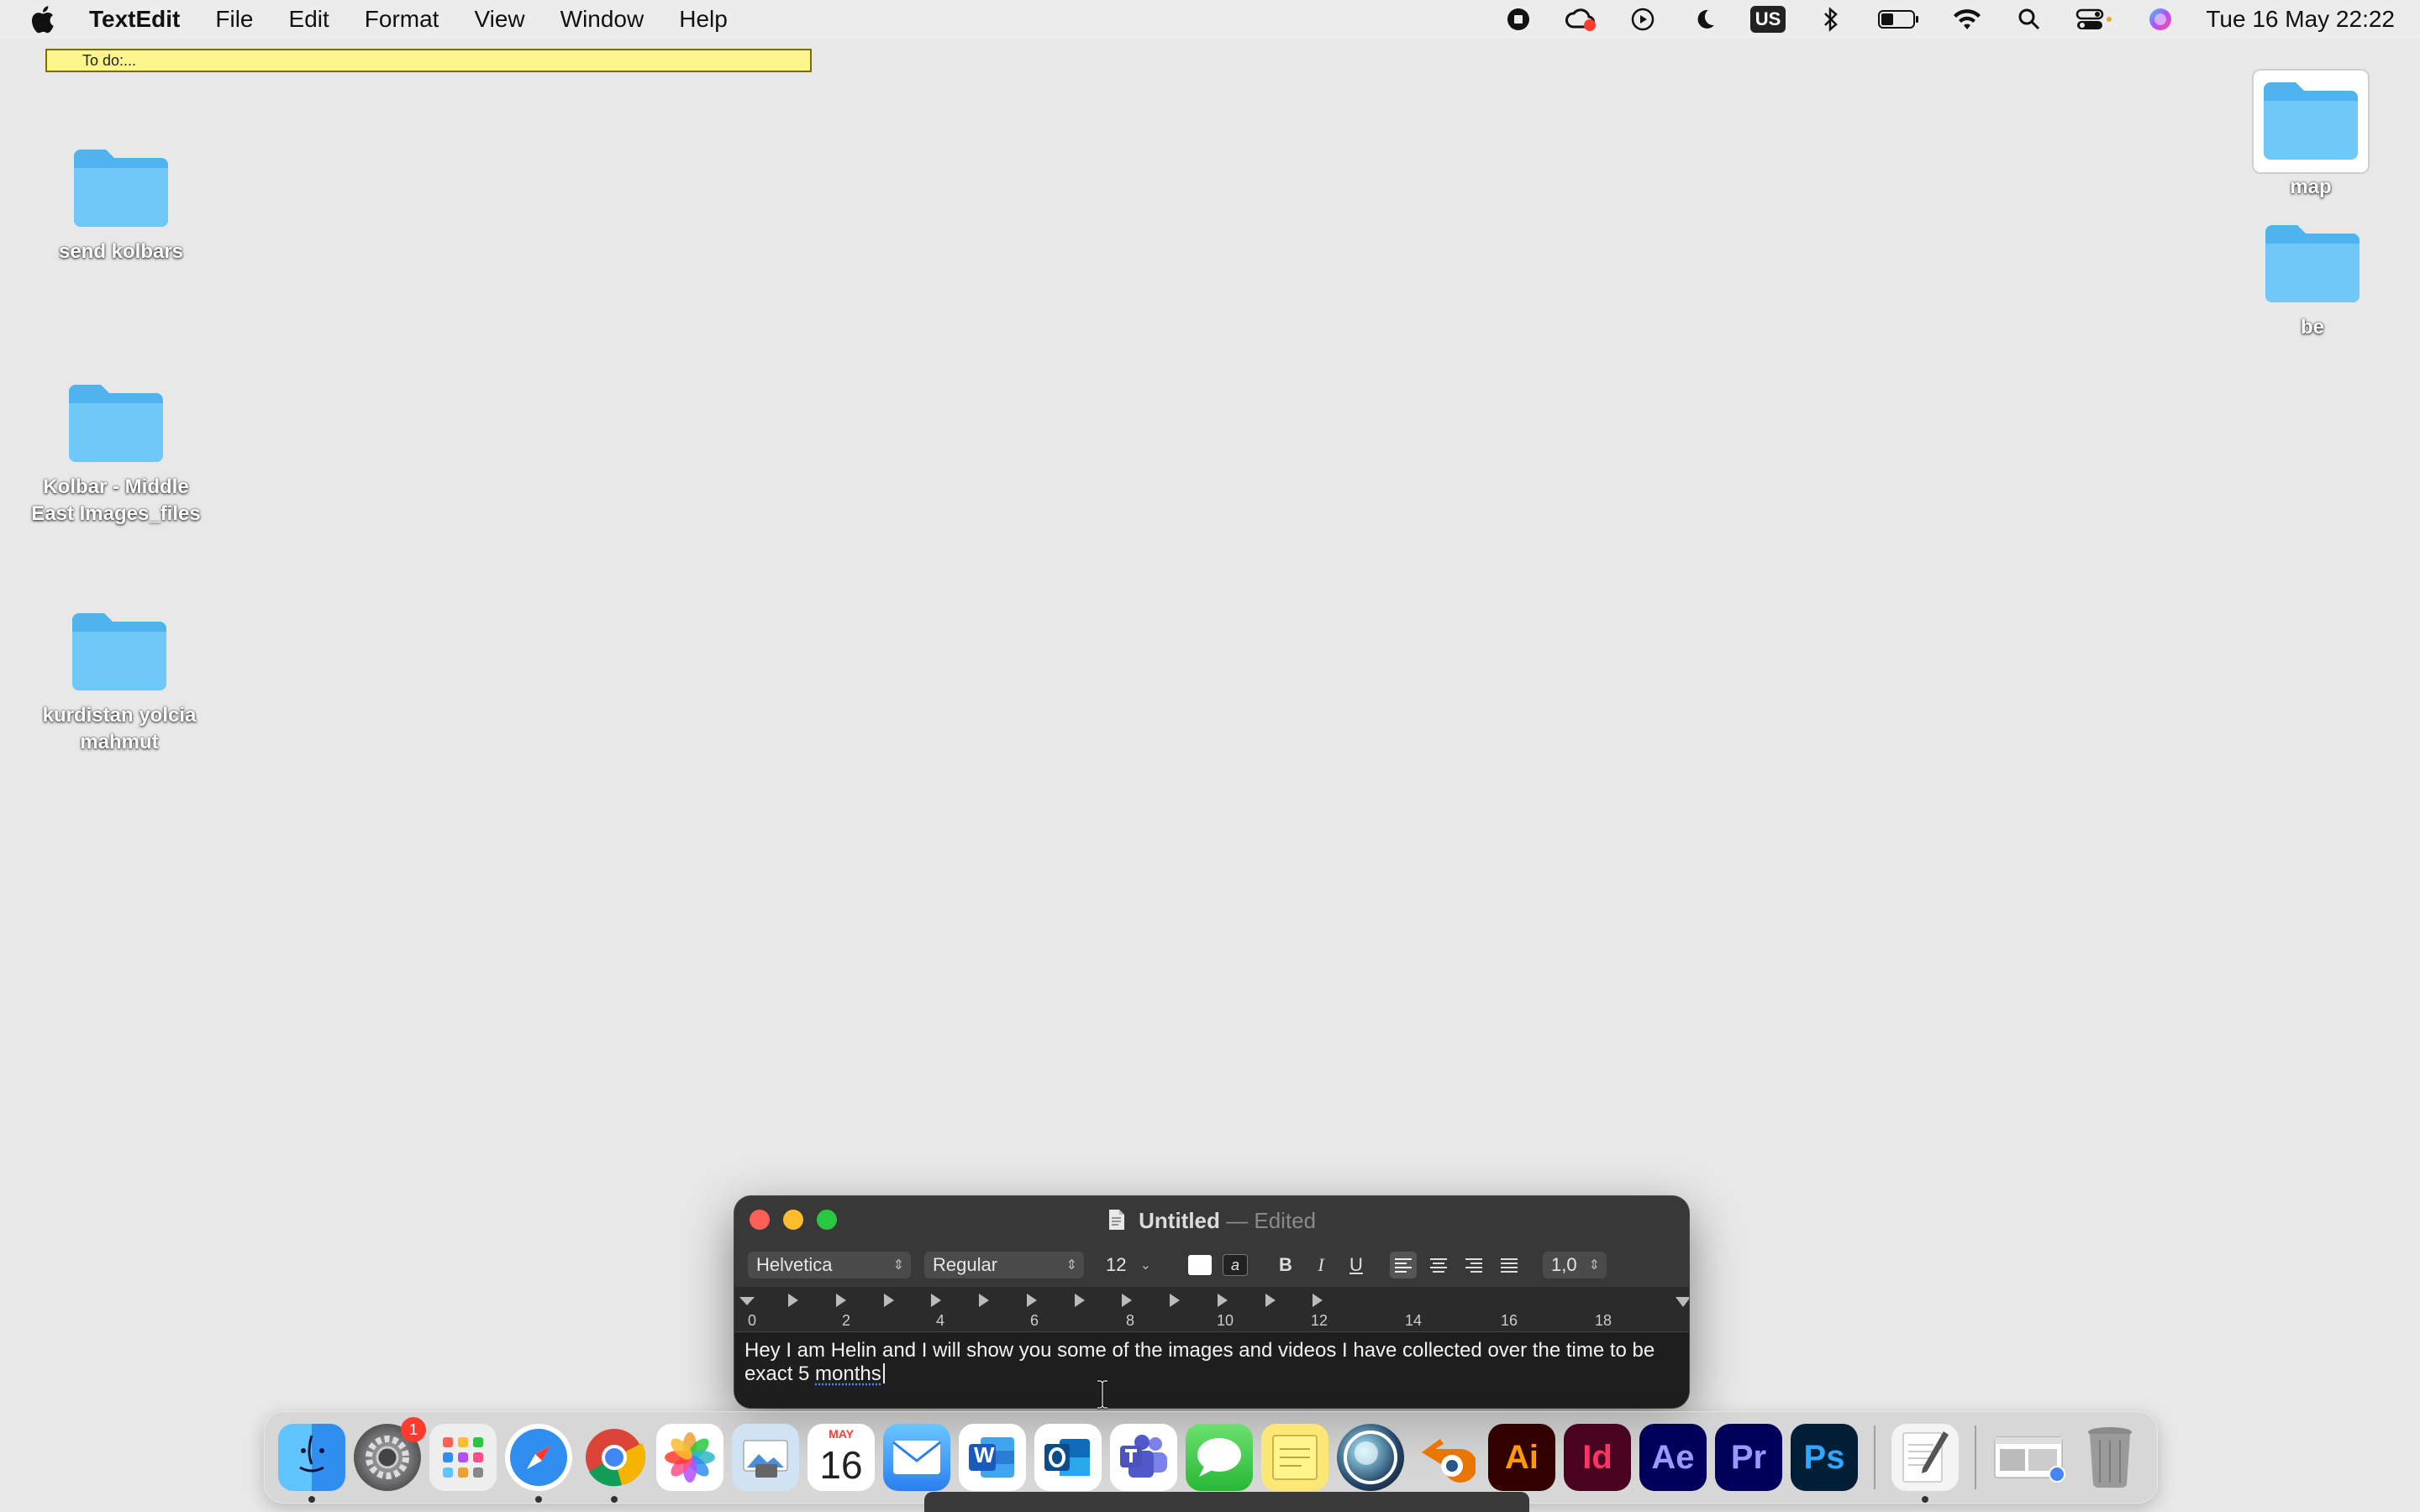 This screenshot has height=1512, width=2420. Describe the element at coordinates (2300, 19) in the screenshot. I see `menubar-clock: Tue 16 May 22:22` at that location.